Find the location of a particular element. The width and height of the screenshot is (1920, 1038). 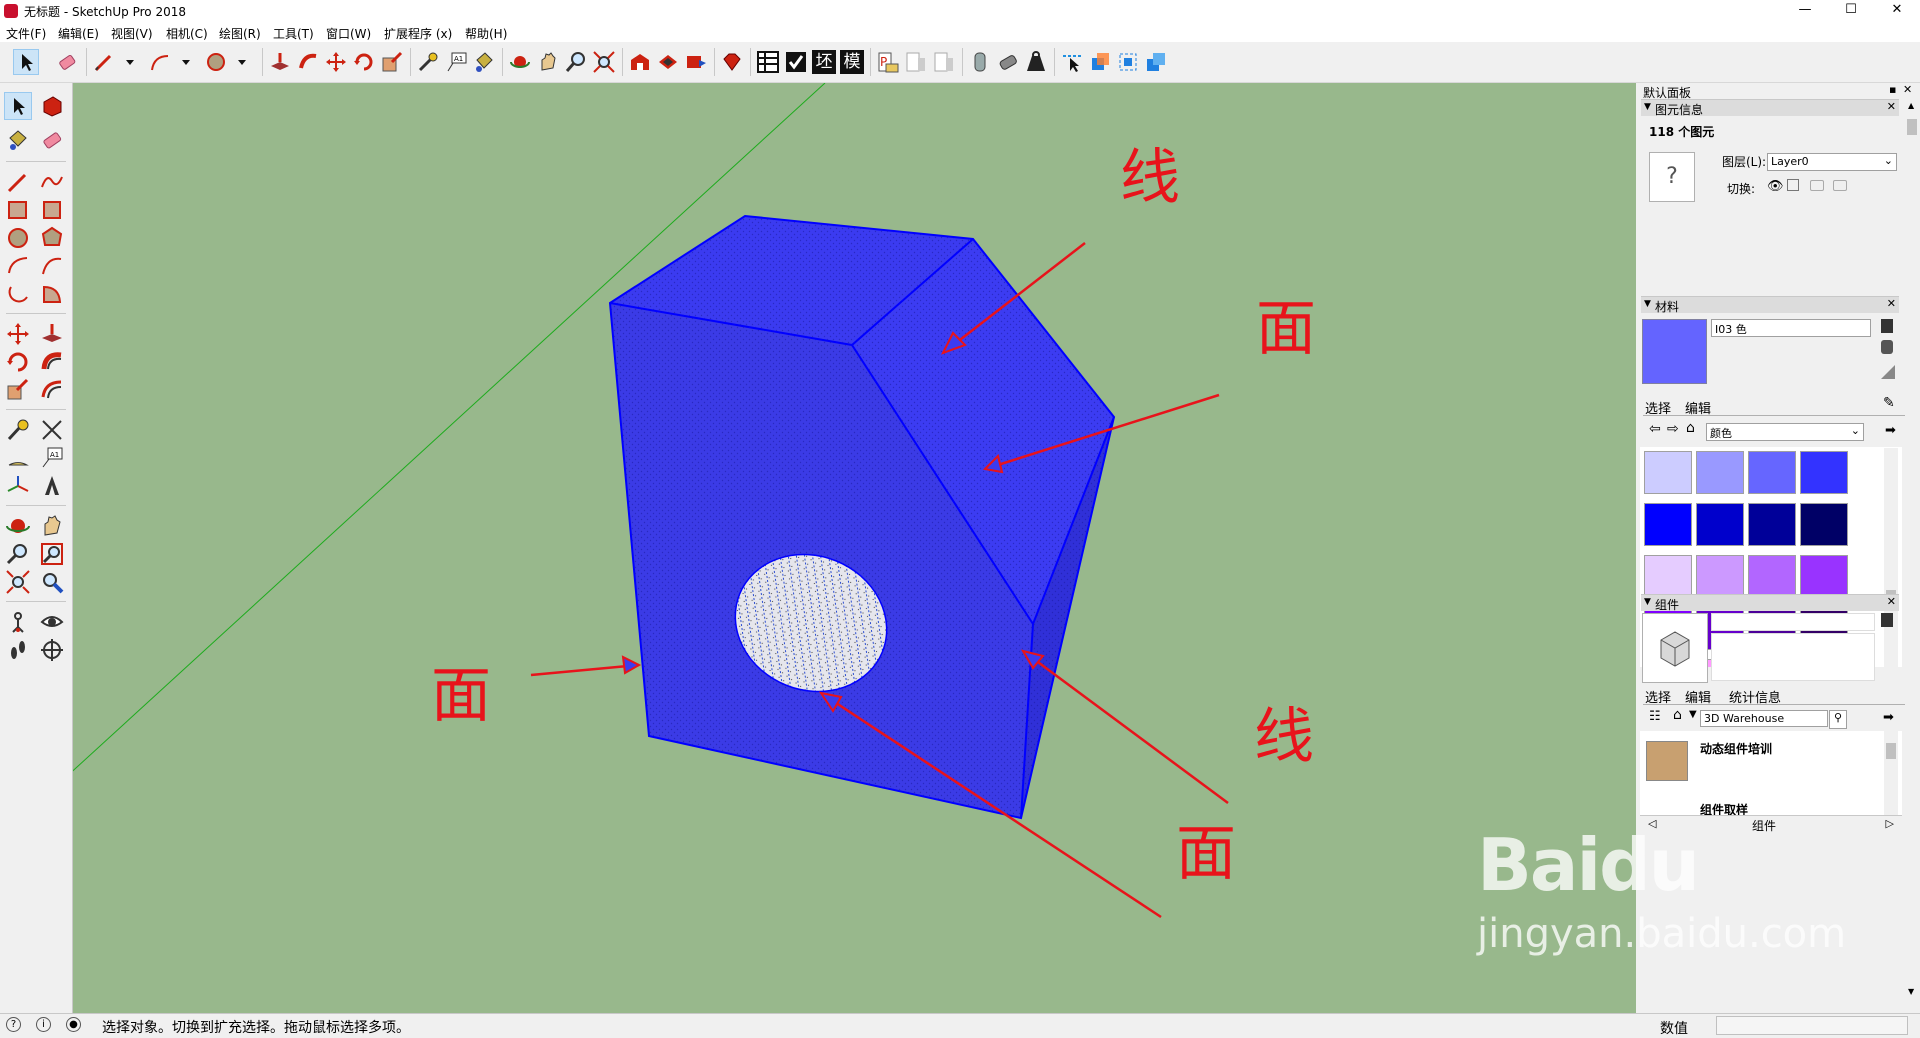

pan-icon is located at coordinates (52, 526).